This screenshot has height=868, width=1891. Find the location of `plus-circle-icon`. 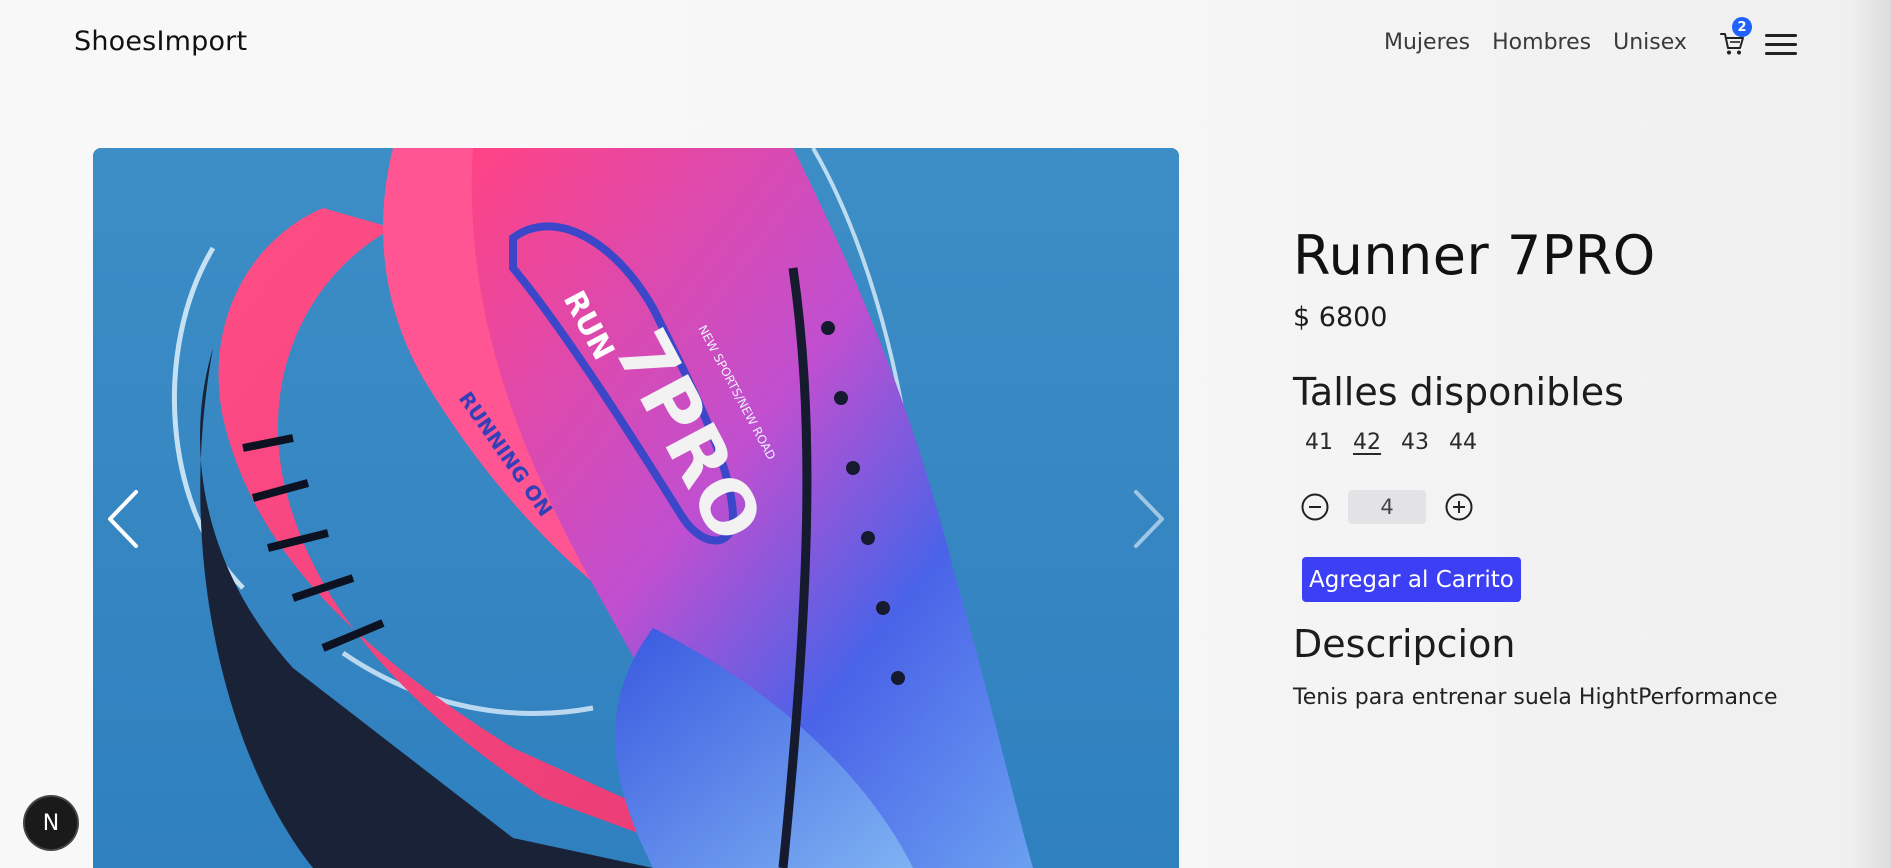

plus-circle-icon is located at coordinates (1459, 507).